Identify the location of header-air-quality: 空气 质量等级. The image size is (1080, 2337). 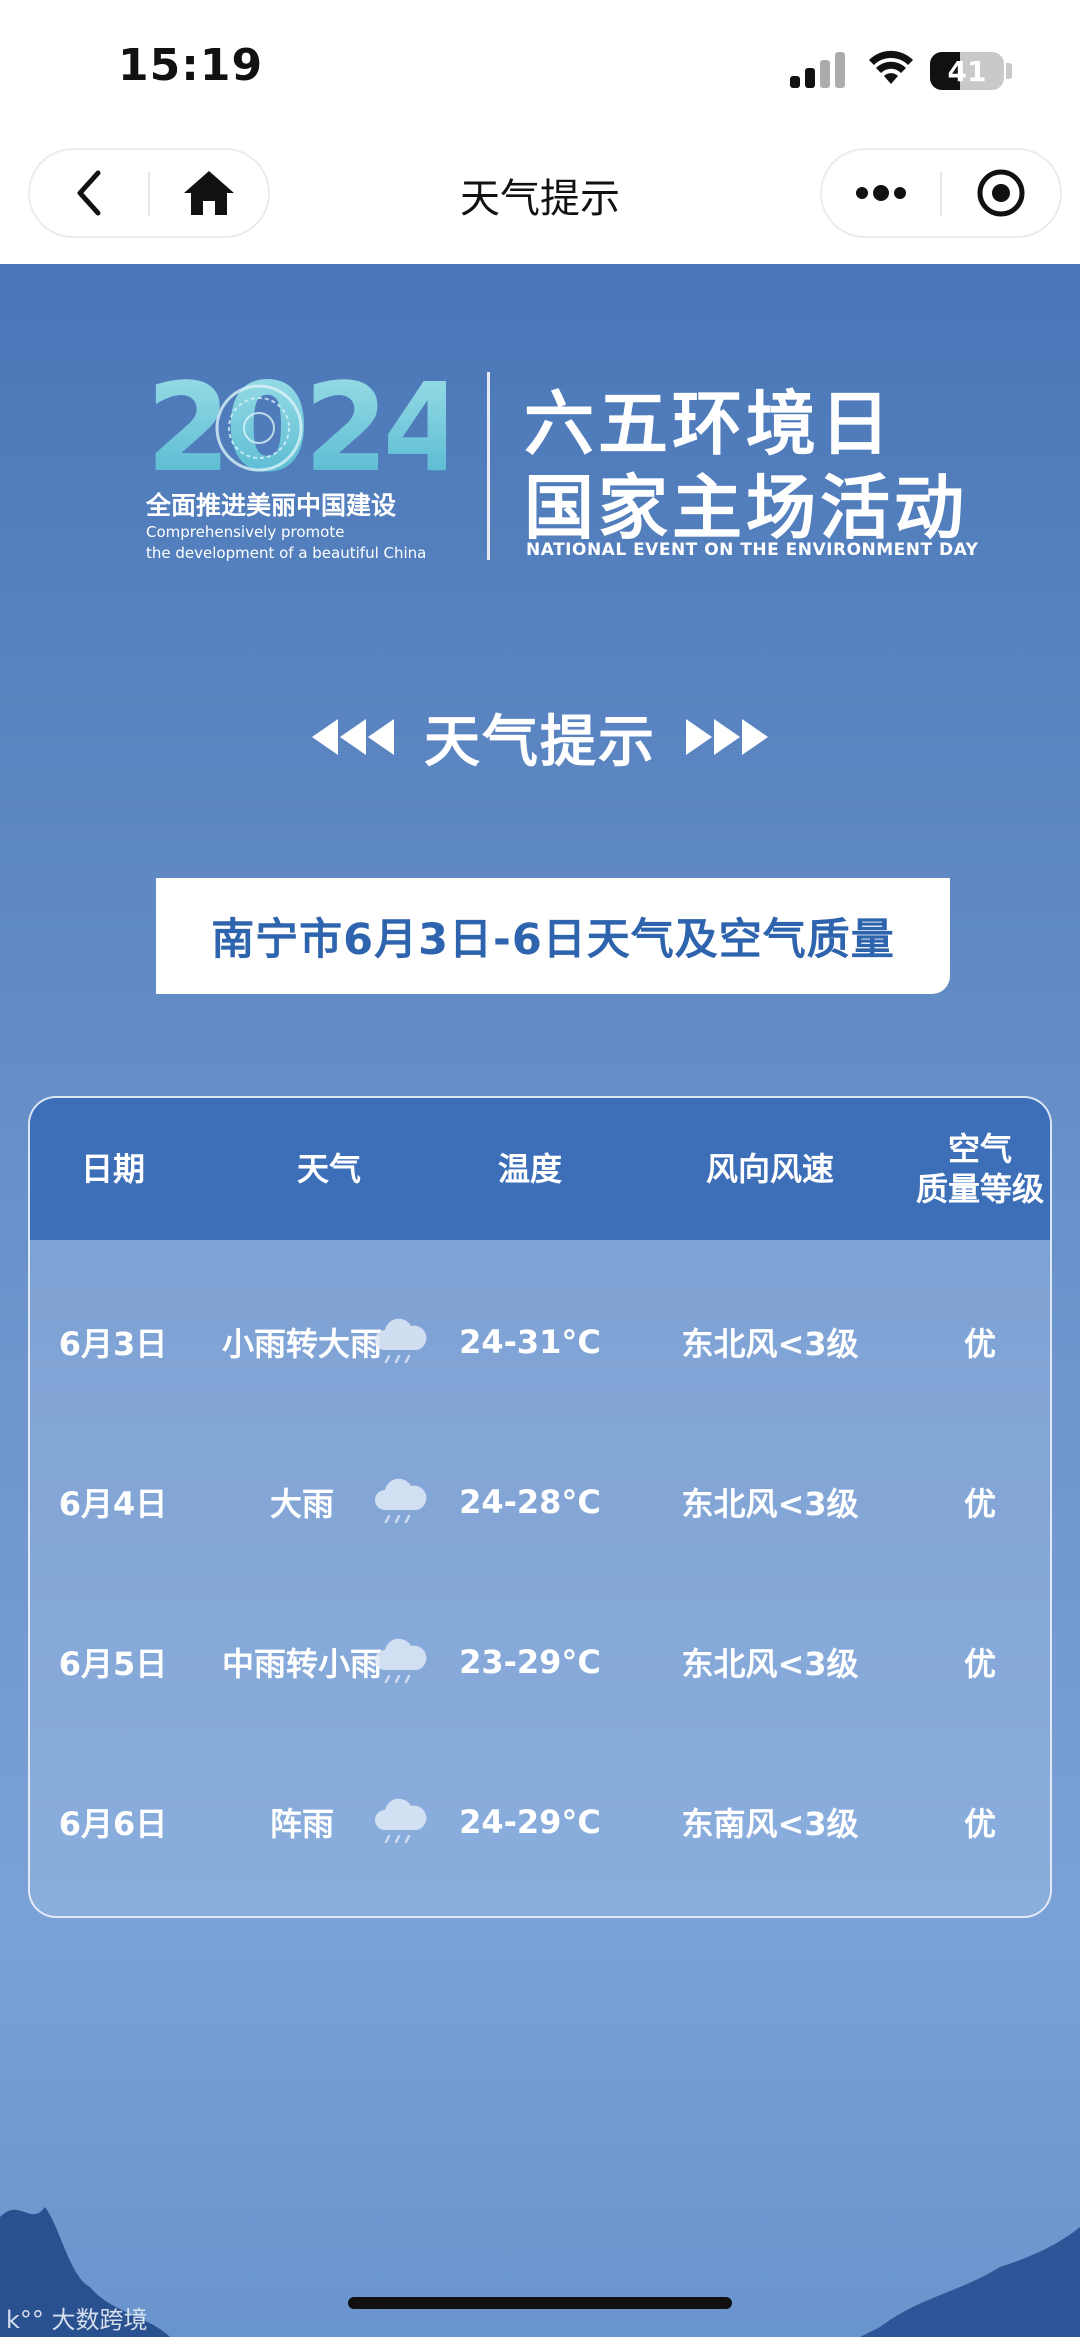
(979, 1169).